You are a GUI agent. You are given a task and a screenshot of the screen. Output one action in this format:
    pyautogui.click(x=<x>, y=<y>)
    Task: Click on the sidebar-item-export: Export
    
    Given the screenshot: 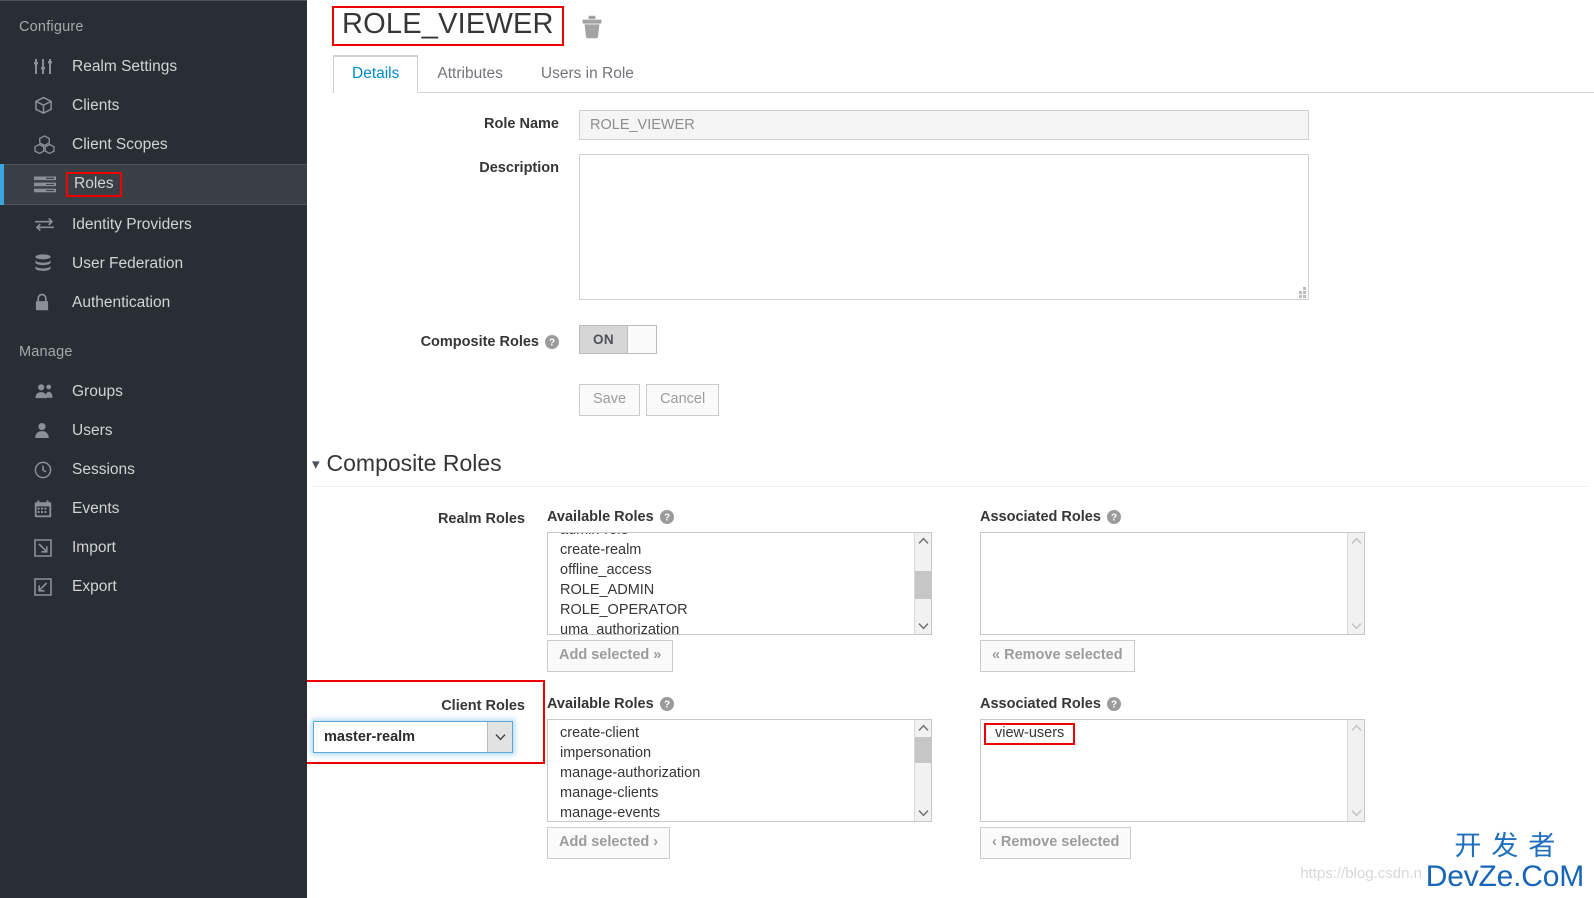 What is the action you would take?
    pyautogui.click(x=153, y=586)
    